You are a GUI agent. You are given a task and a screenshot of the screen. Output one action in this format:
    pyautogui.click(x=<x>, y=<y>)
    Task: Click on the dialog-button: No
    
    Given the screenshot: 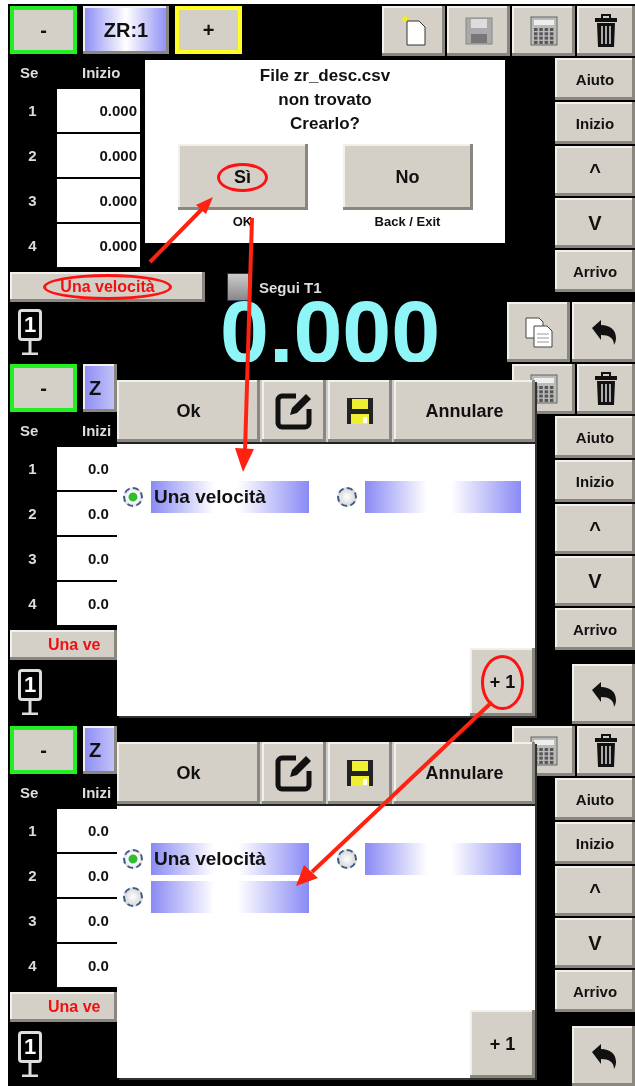 What is the action you would take?
    pyautogui.click(x=407, y=177)
    